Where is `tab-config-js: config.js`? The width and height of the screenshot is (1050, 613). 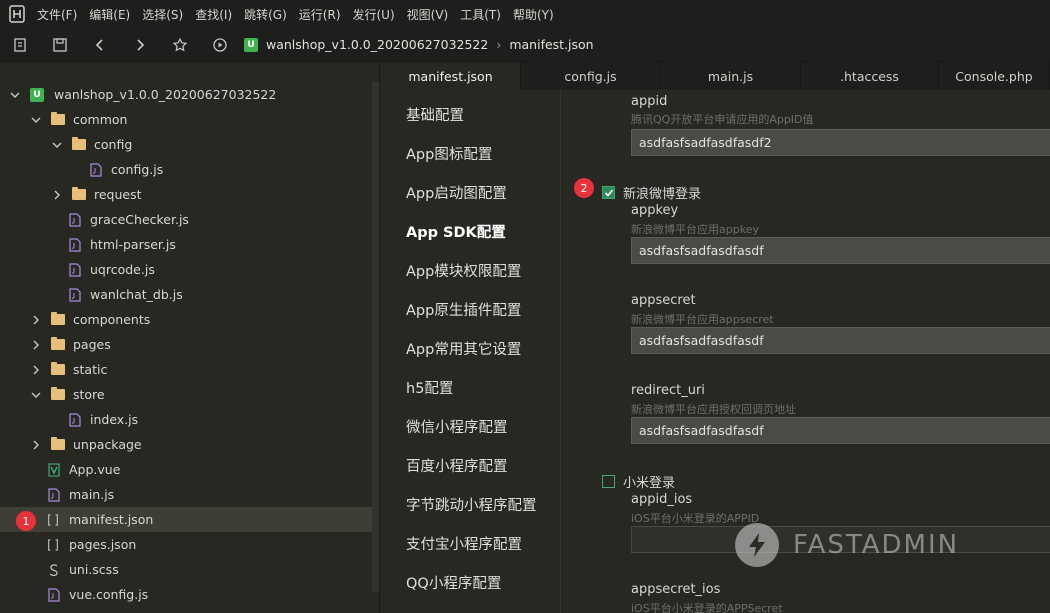 tab-config-js: config.js is located at coordinates (591, 76).